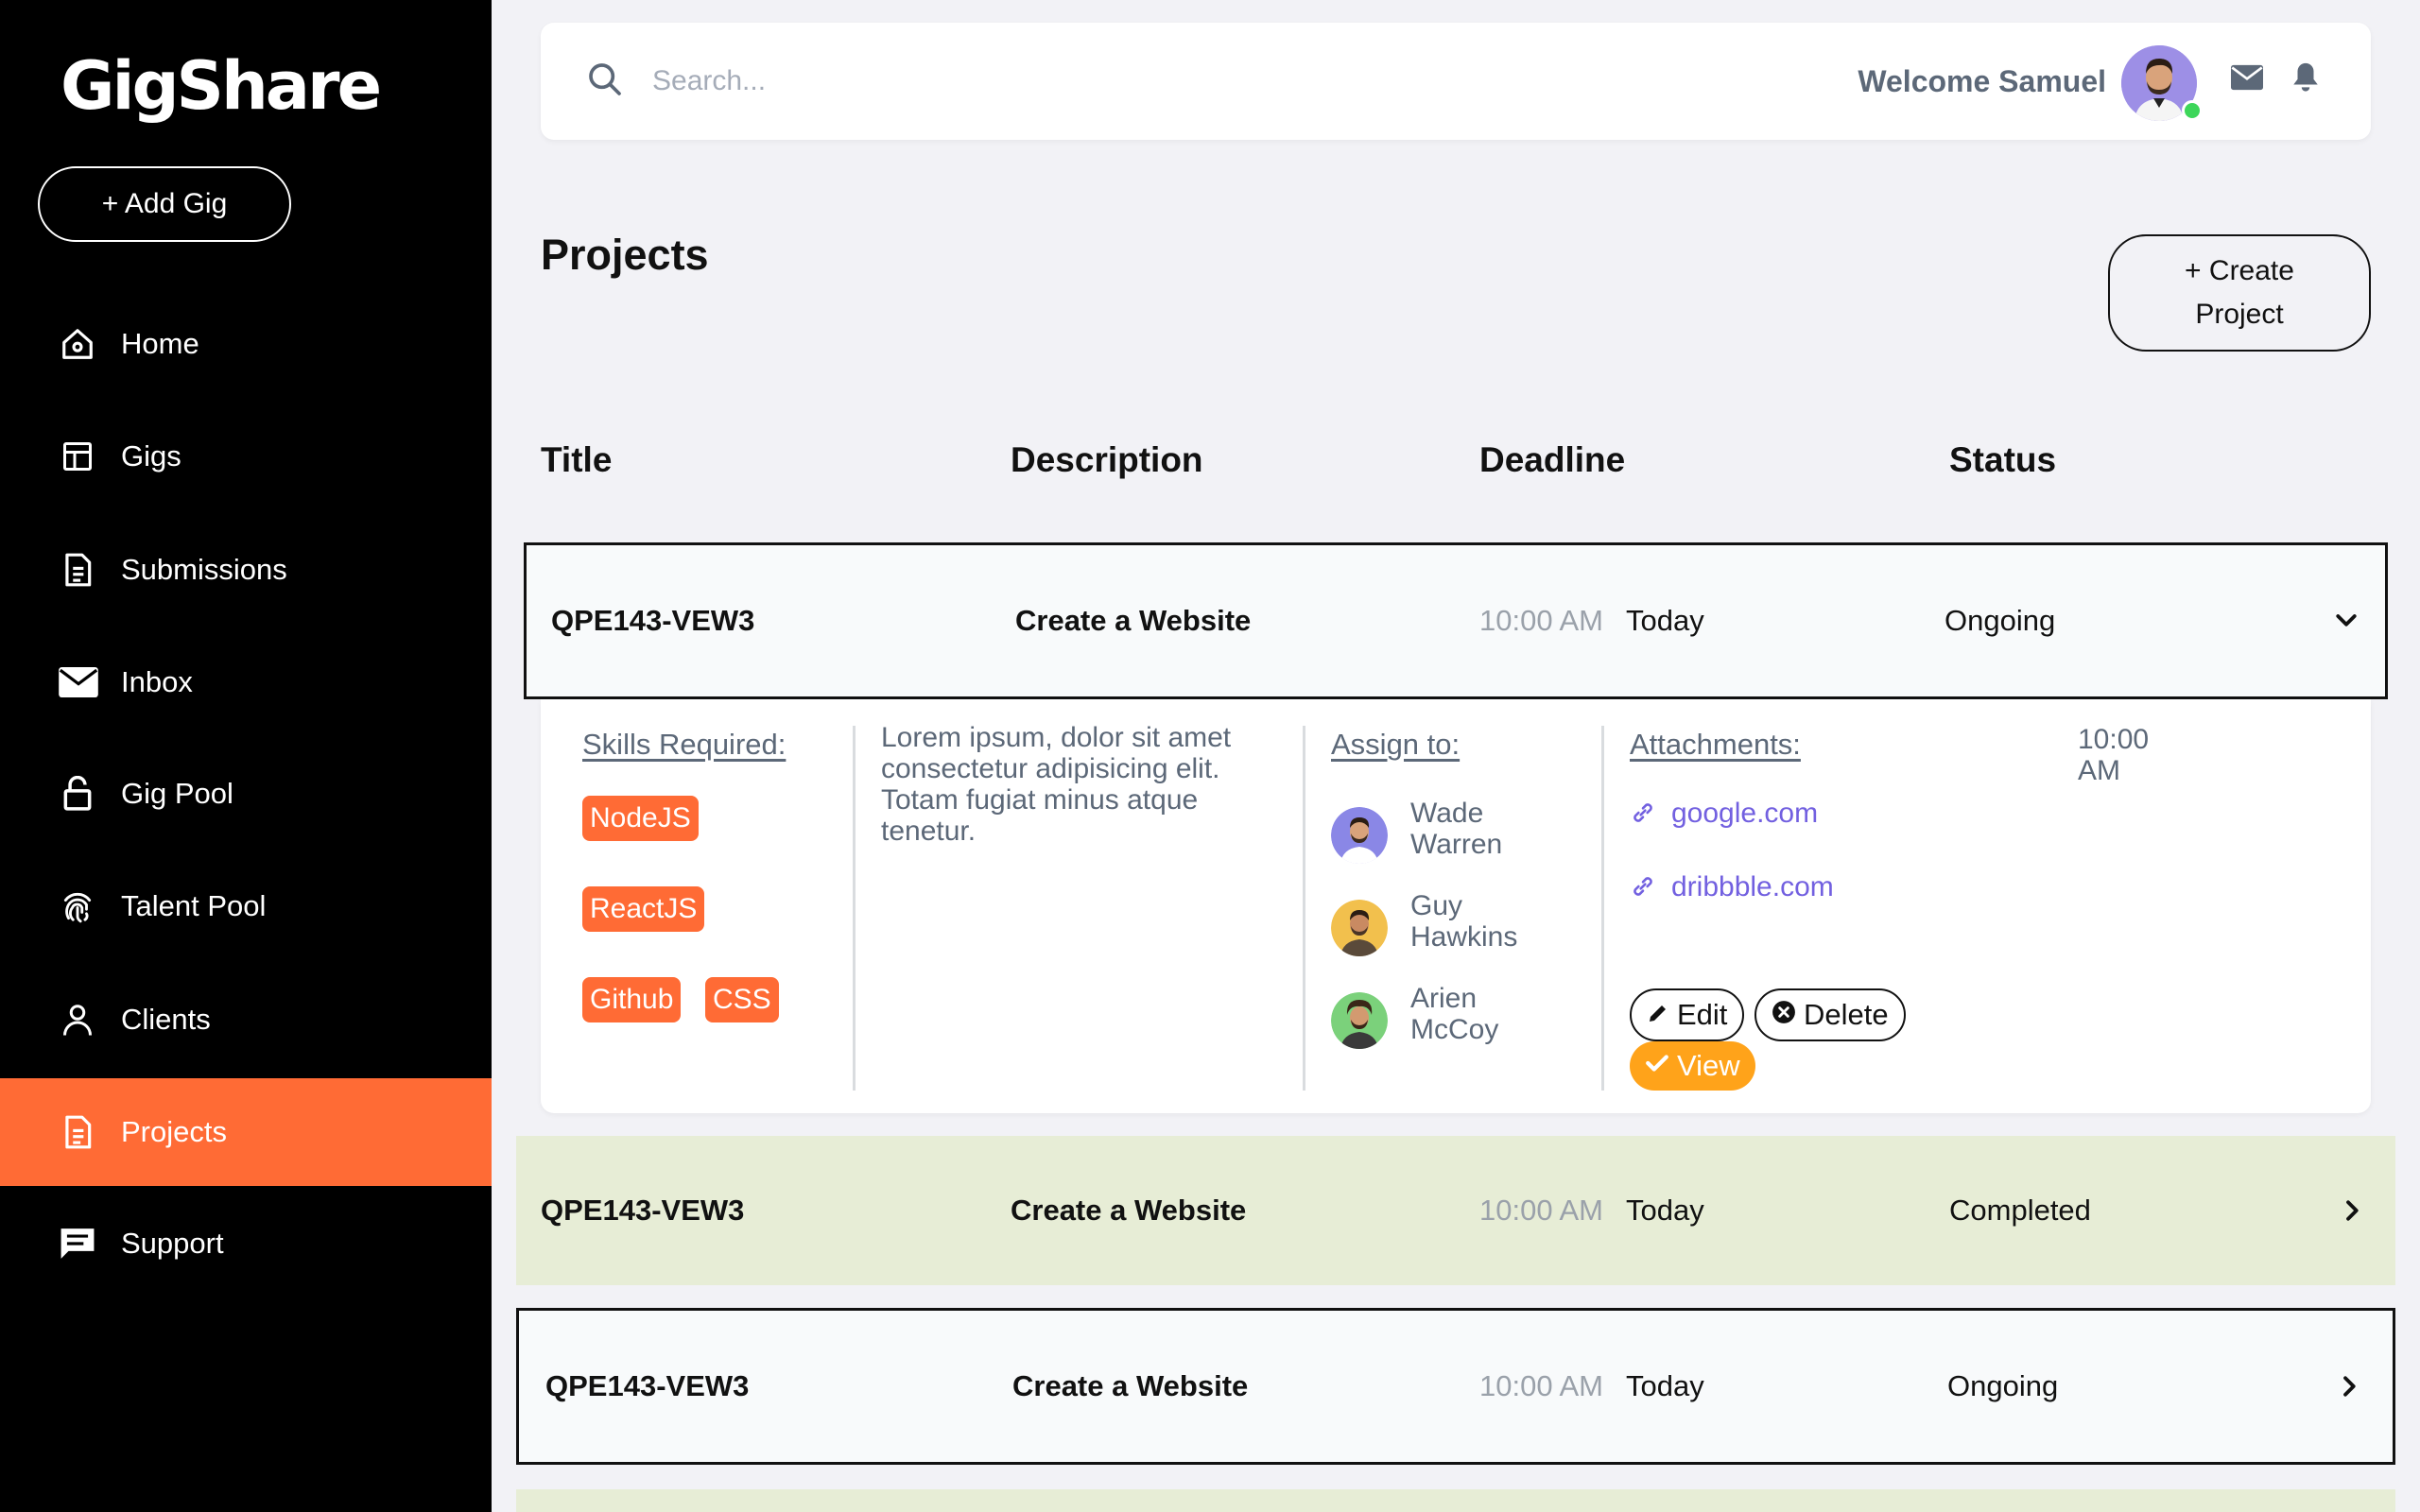 The height and width of the screenshot is (1512, 2420). What do you see at coordinates (1455, 1500) in the screenshot?
I see `table-row` at bounding box center [1455, 1500].